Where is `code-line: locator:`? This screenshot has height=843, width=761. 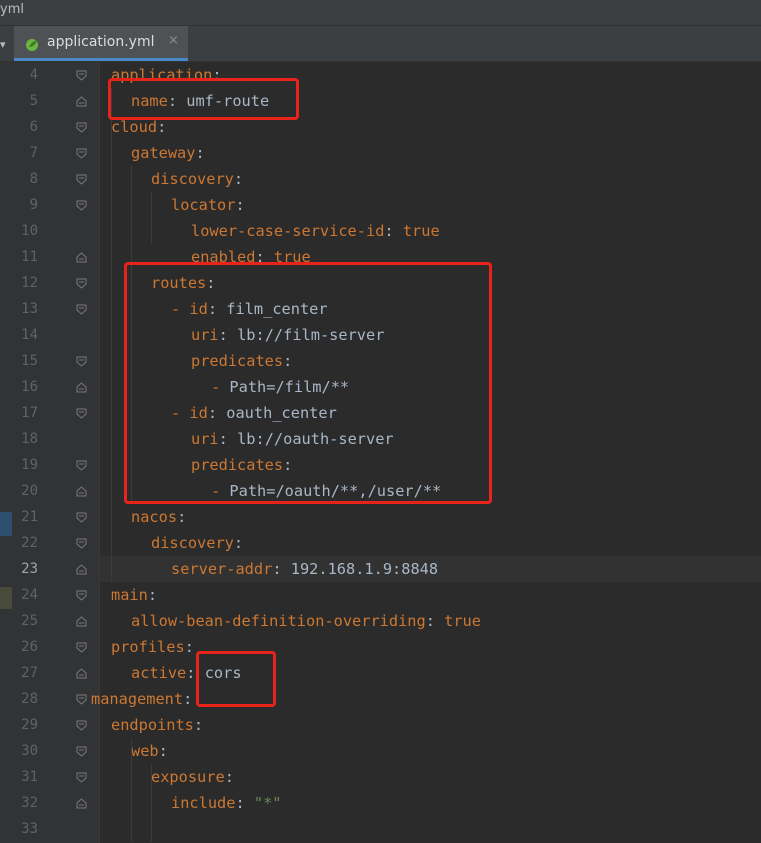 code-line: locator: is located at coordinates (208, 205).